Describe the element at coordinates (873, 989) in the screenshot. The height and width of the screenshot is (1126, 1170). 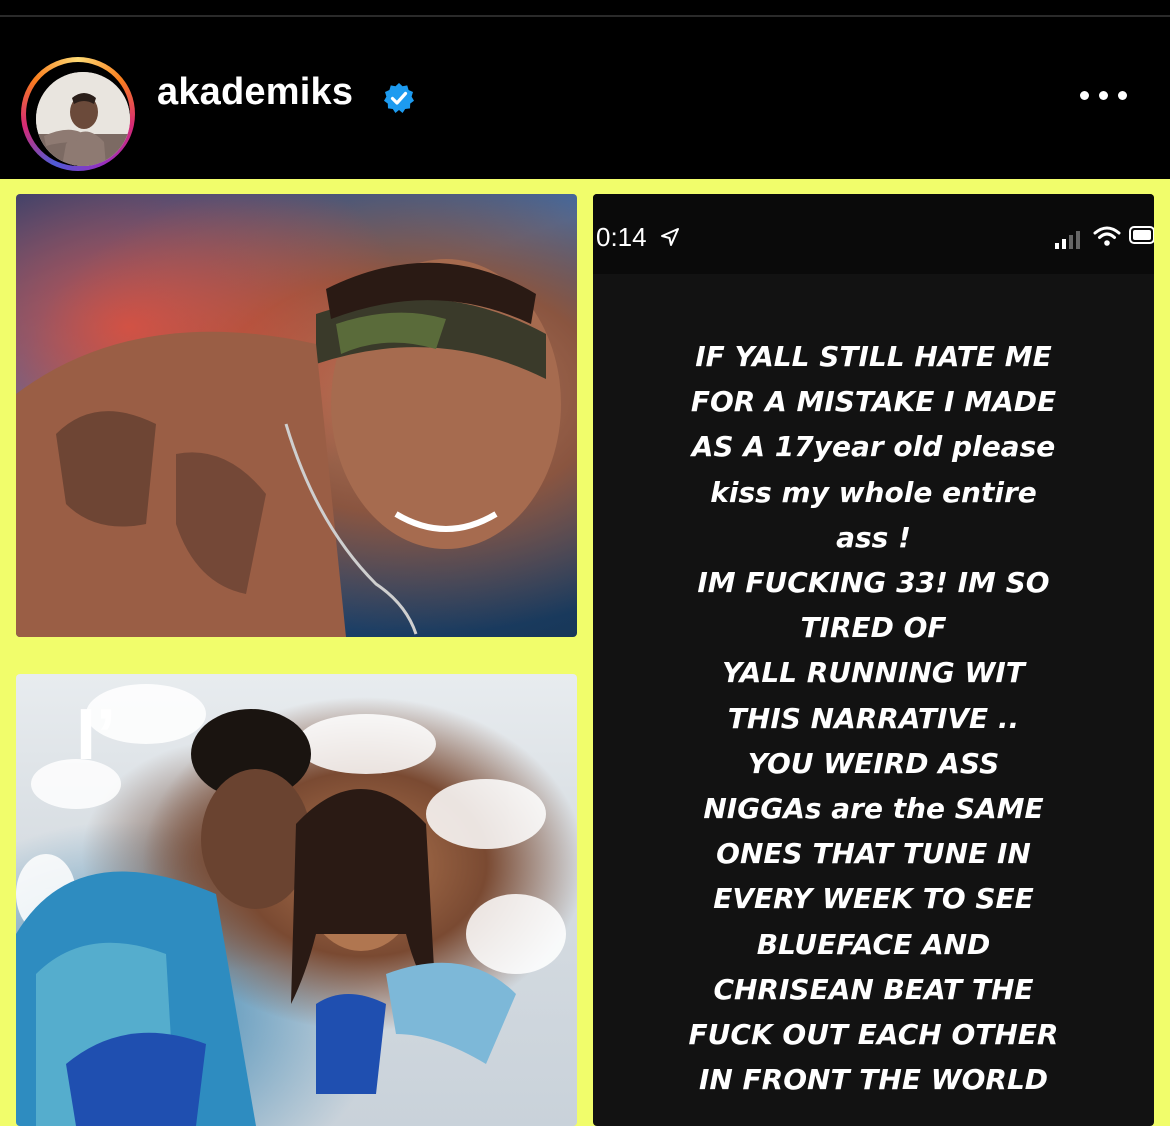
I see `story-line: CHRISEAN BEAT THE` at that location.